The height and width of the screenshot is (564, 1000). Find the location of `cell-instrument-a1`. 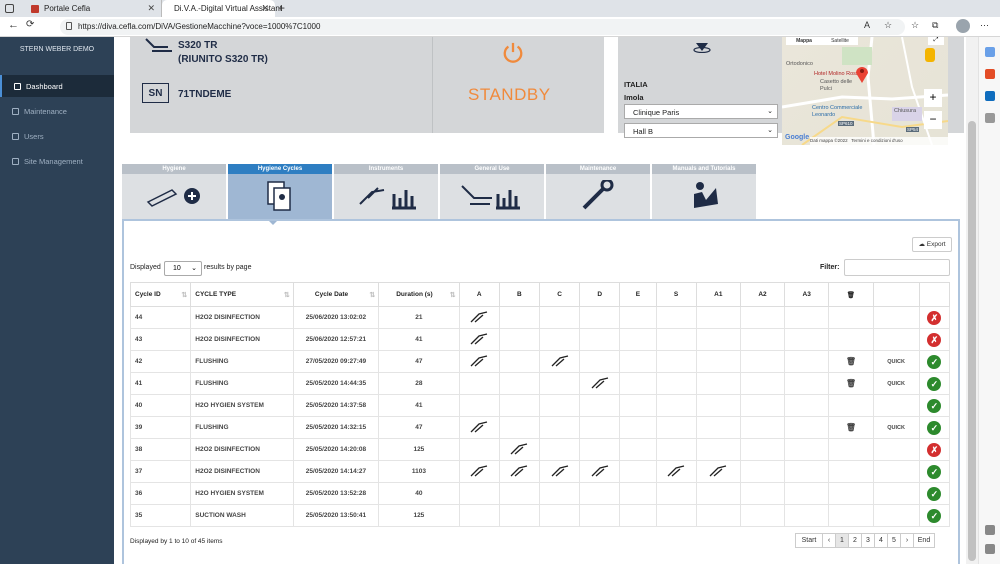

cell-instrument-a1 is located at coordinates (718, 449).